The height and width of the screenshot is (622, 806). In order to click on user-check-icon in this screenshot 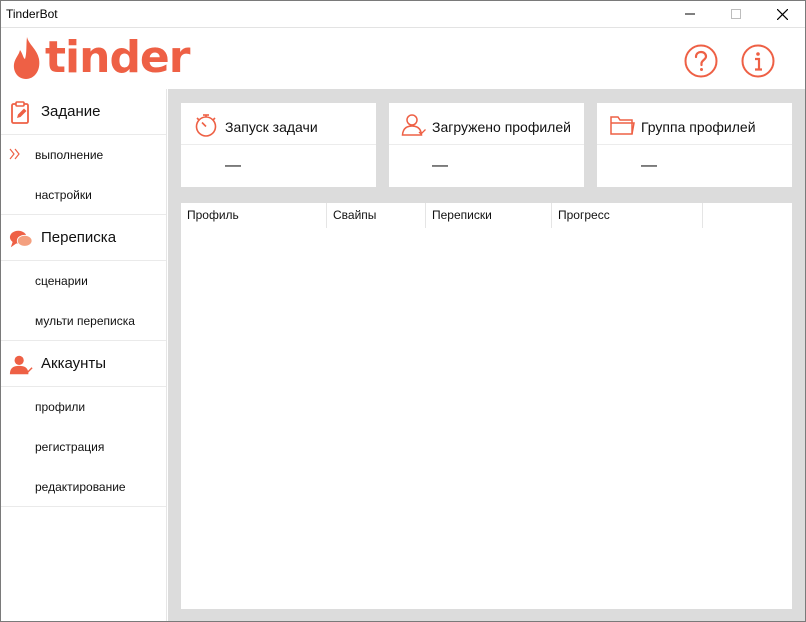, I will do `click(21, 365)`.